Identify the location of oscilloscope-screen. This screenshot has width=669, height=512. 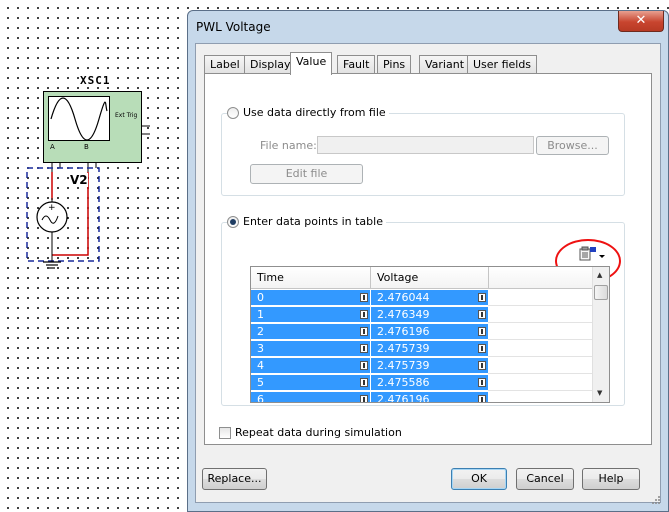
(79, 118).